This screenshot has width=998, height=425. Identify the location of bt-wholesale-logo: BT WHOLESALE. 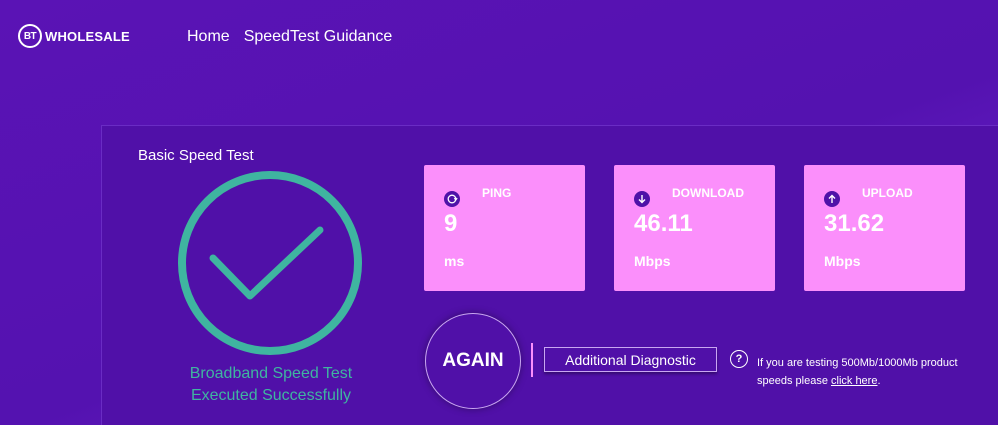
(74, 36).